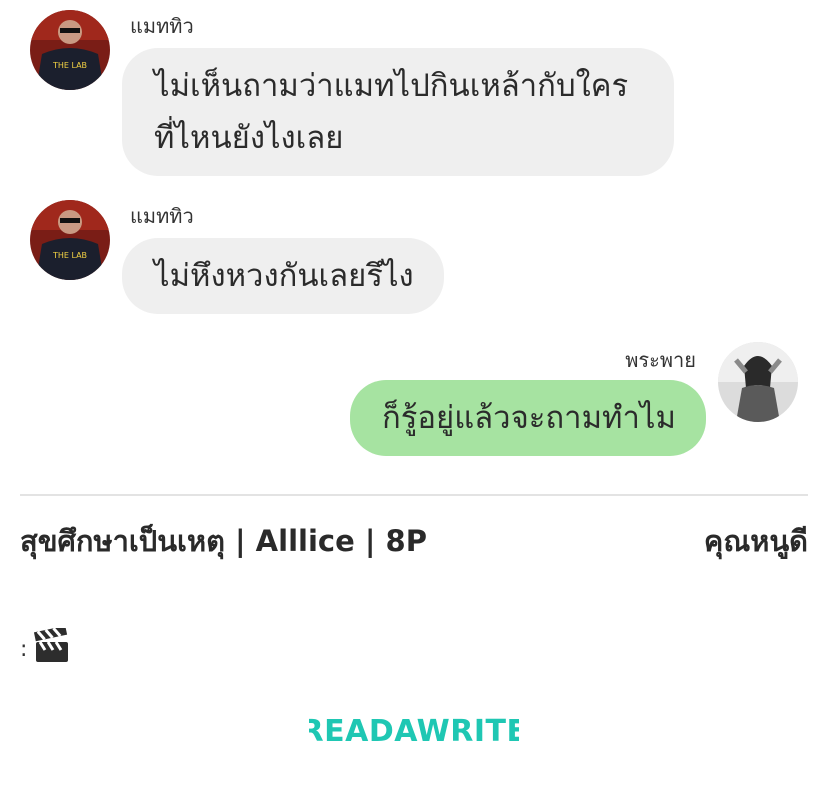  I want to click on message-text: ก็รู้อยู่แล้วจะถามทำไม, so click(529, 418).